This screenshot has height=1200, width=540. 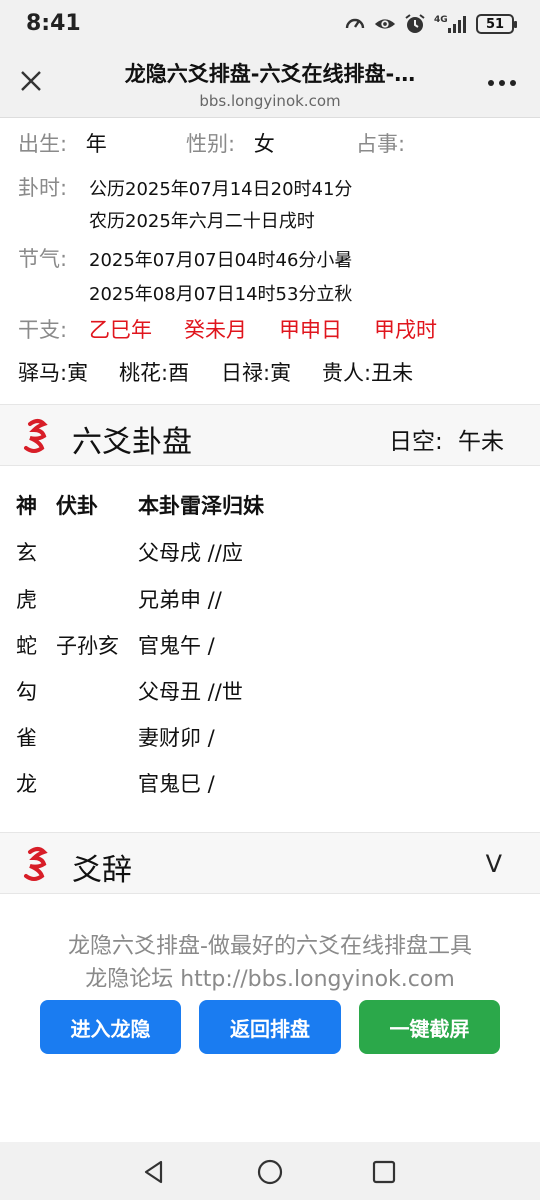 I want to click on yaoci-section-header: 爻辞 V, so click(x=270, y=863).